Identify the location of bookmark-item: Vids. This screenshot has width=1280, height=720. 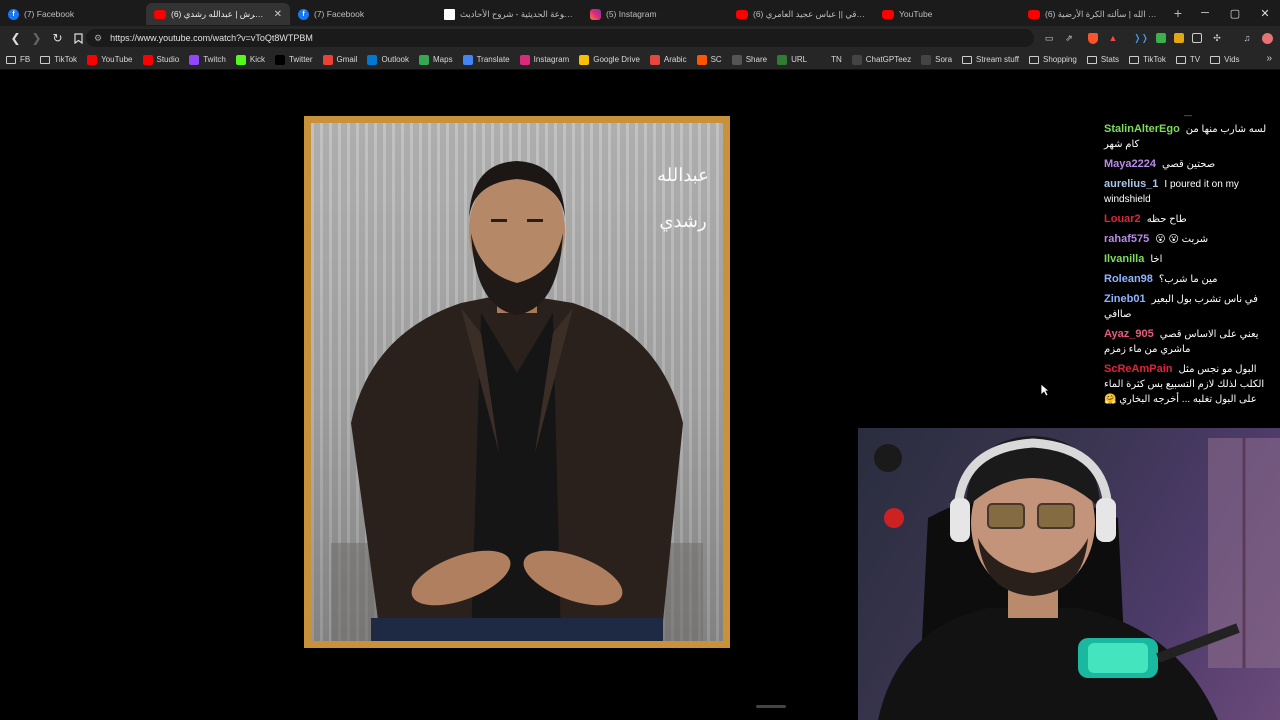
(1225, 59).